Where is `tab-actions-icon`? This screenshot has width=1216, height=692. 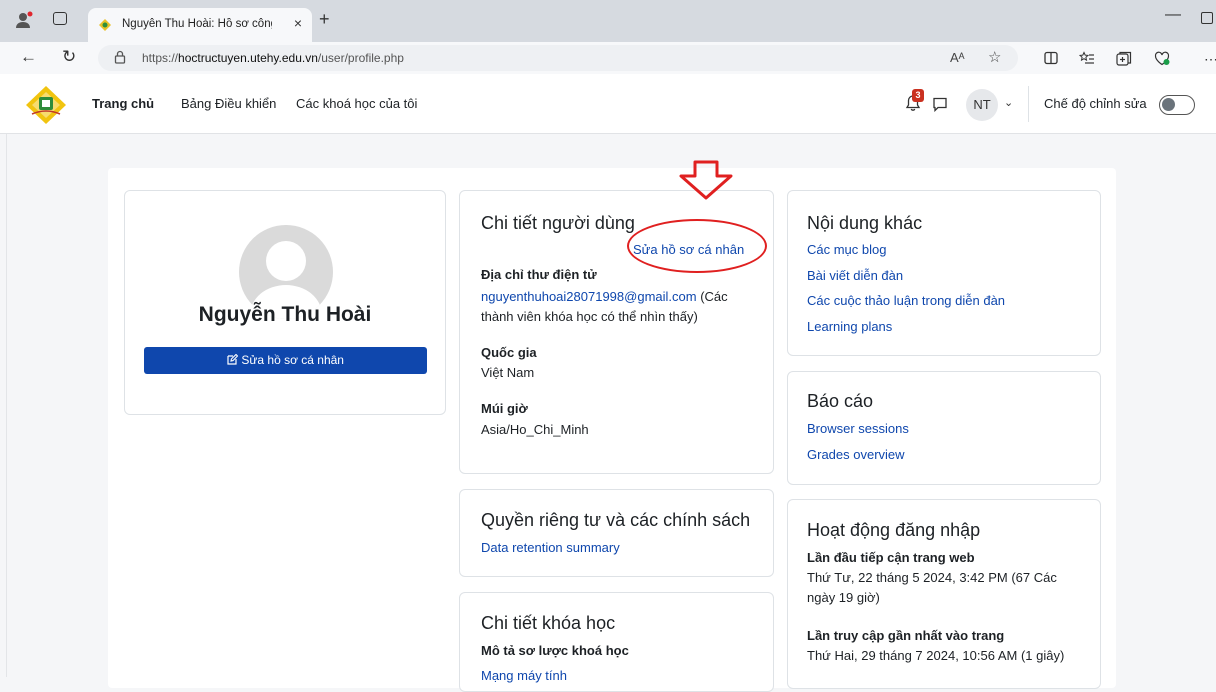 tab-actions-icon is located at coordinates (60, 18).